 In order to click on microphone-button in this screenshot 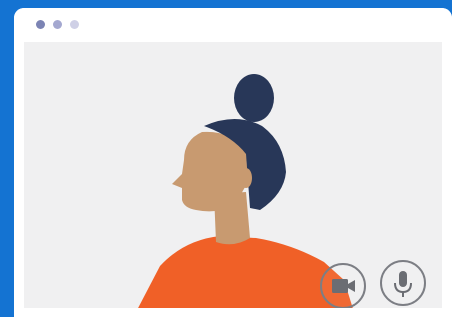, I will do `click(403, 283)`.